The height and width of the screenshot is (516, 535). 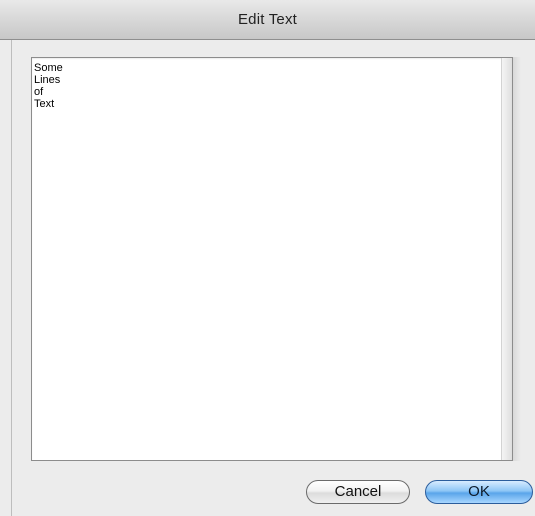 I want to click on title-bar: Edit Text, so click(x=267, y=20).